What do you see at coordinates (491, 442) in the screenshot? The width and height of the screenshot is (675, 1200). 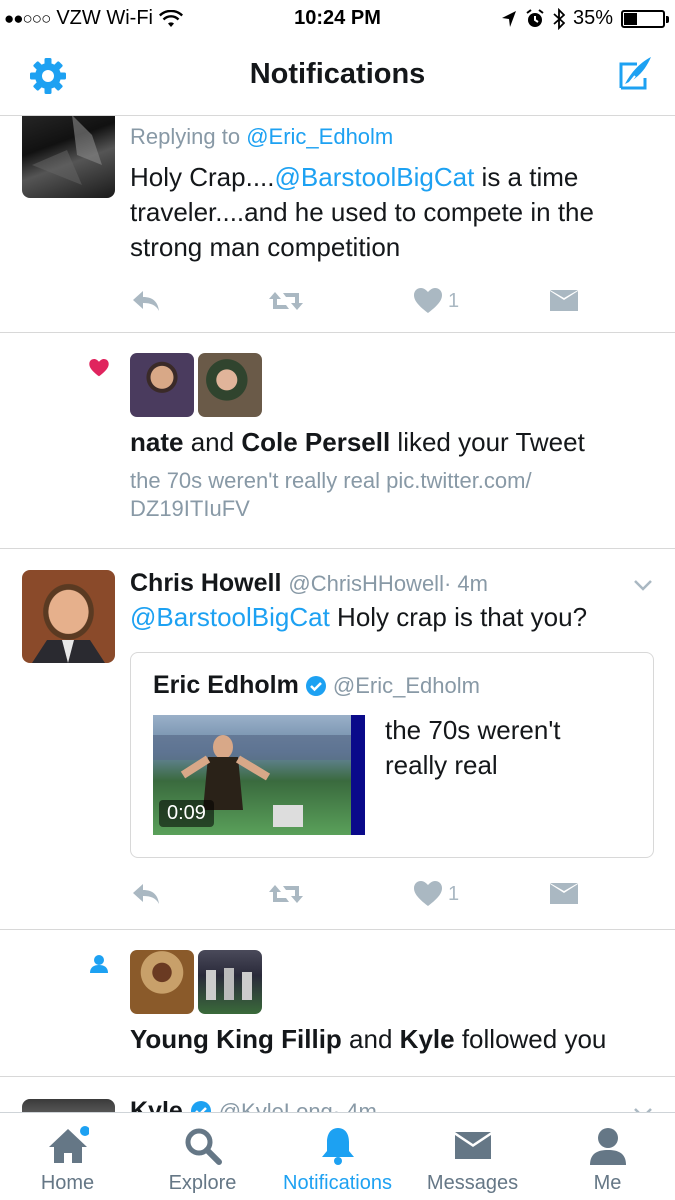 I see `notification-action: liked your Tweet` at bounding box center [491, 442].